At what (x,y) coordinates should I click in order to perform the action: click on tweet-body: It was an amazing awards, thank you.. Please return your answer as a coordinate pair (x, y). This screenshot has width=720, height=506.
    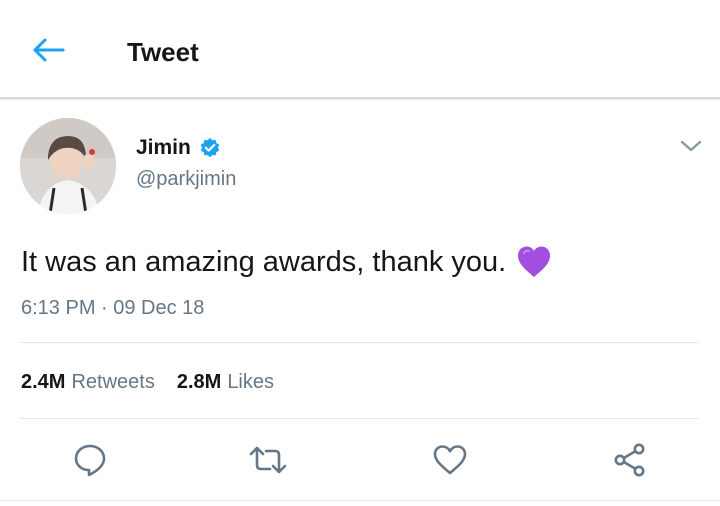
    Looking at the image, I should click on (286, 262).